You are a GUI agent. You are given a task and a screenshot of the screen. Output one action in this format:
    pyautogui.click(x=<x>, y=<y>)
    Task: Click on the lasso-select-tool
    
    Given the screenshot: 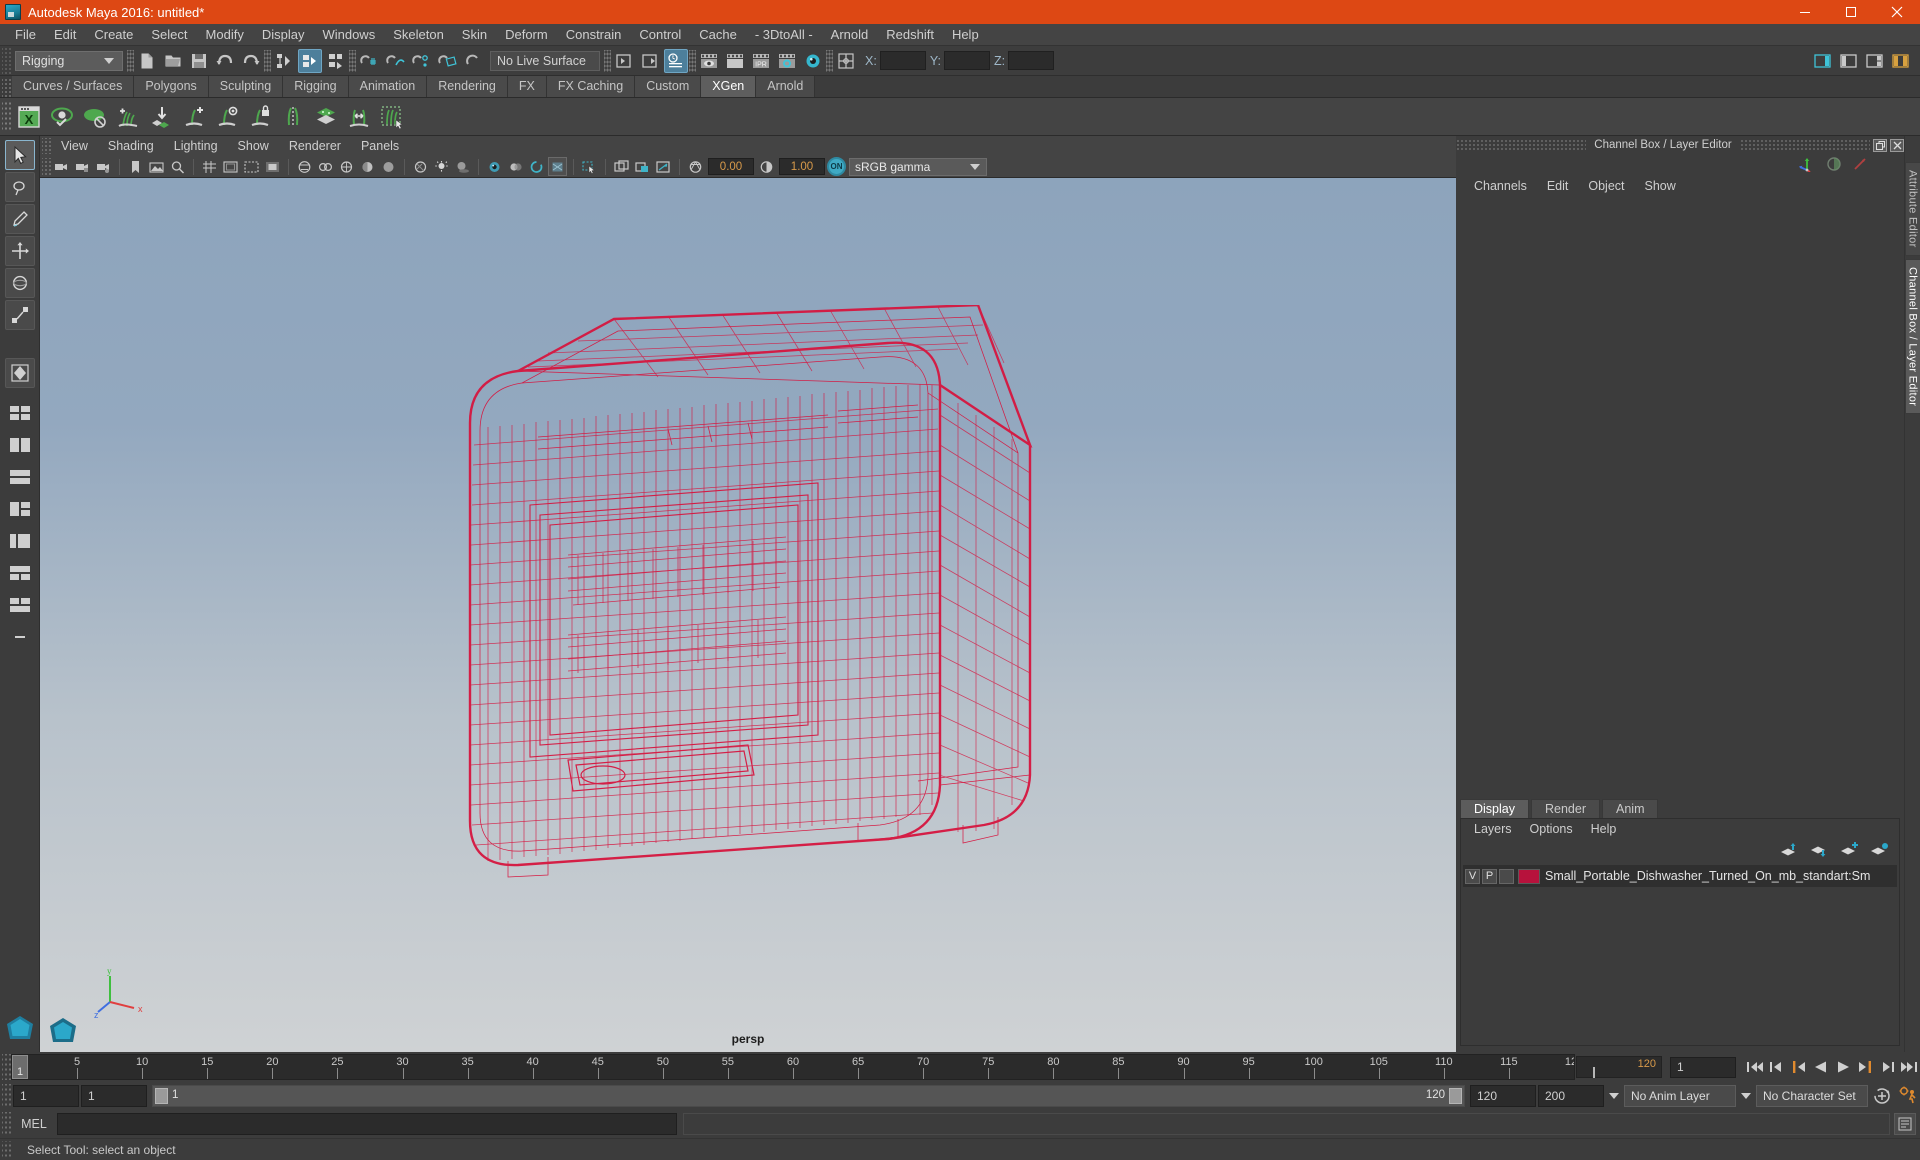 What is the action you would take?
    pyautogui.click(x=19, y=187)
    